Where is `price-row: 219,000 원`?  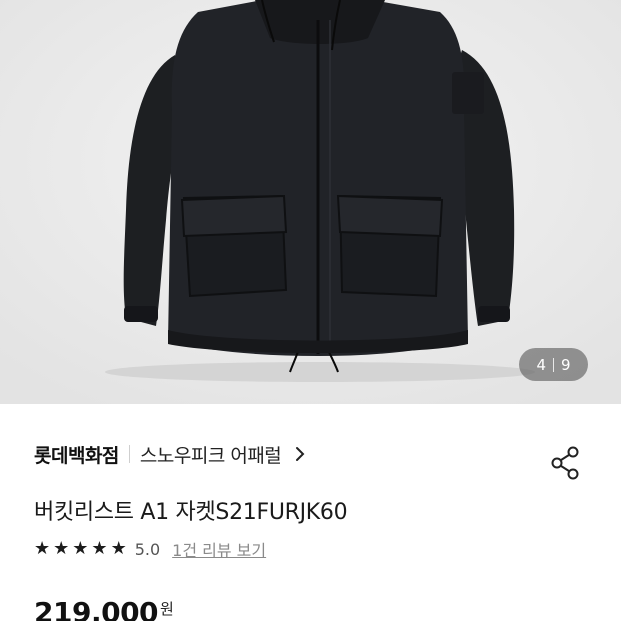 price-row: 219,000 원 is located at coordinates (104, 608).